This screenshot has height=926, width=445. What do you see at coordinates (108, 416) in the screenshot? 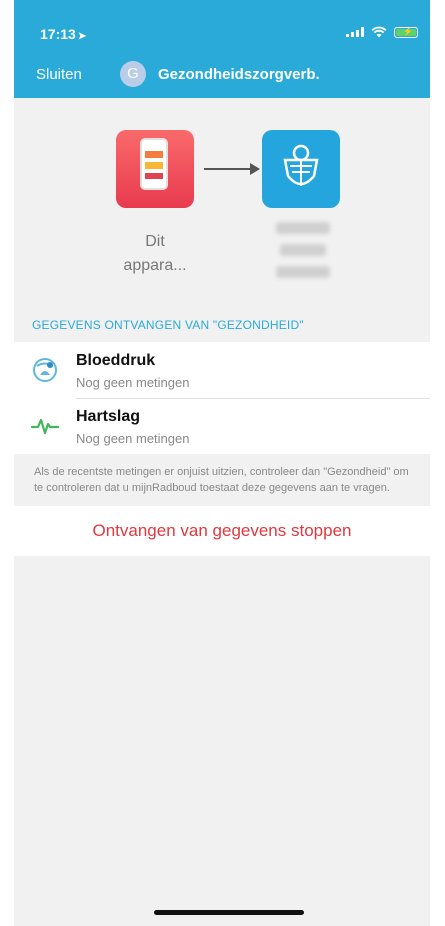
I see `list-item-title: Hartslag` at bounding box center [108, 416].